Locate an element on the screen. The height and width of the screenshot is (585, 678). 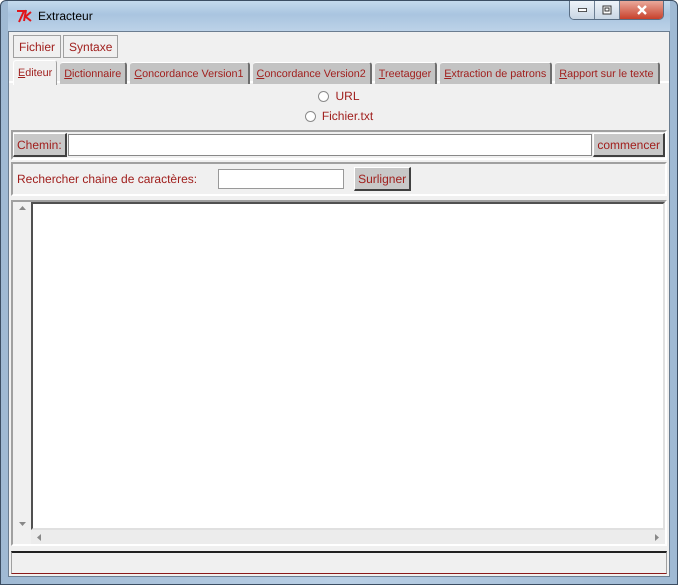
minimize-icon is located at coordinates (582, 10).